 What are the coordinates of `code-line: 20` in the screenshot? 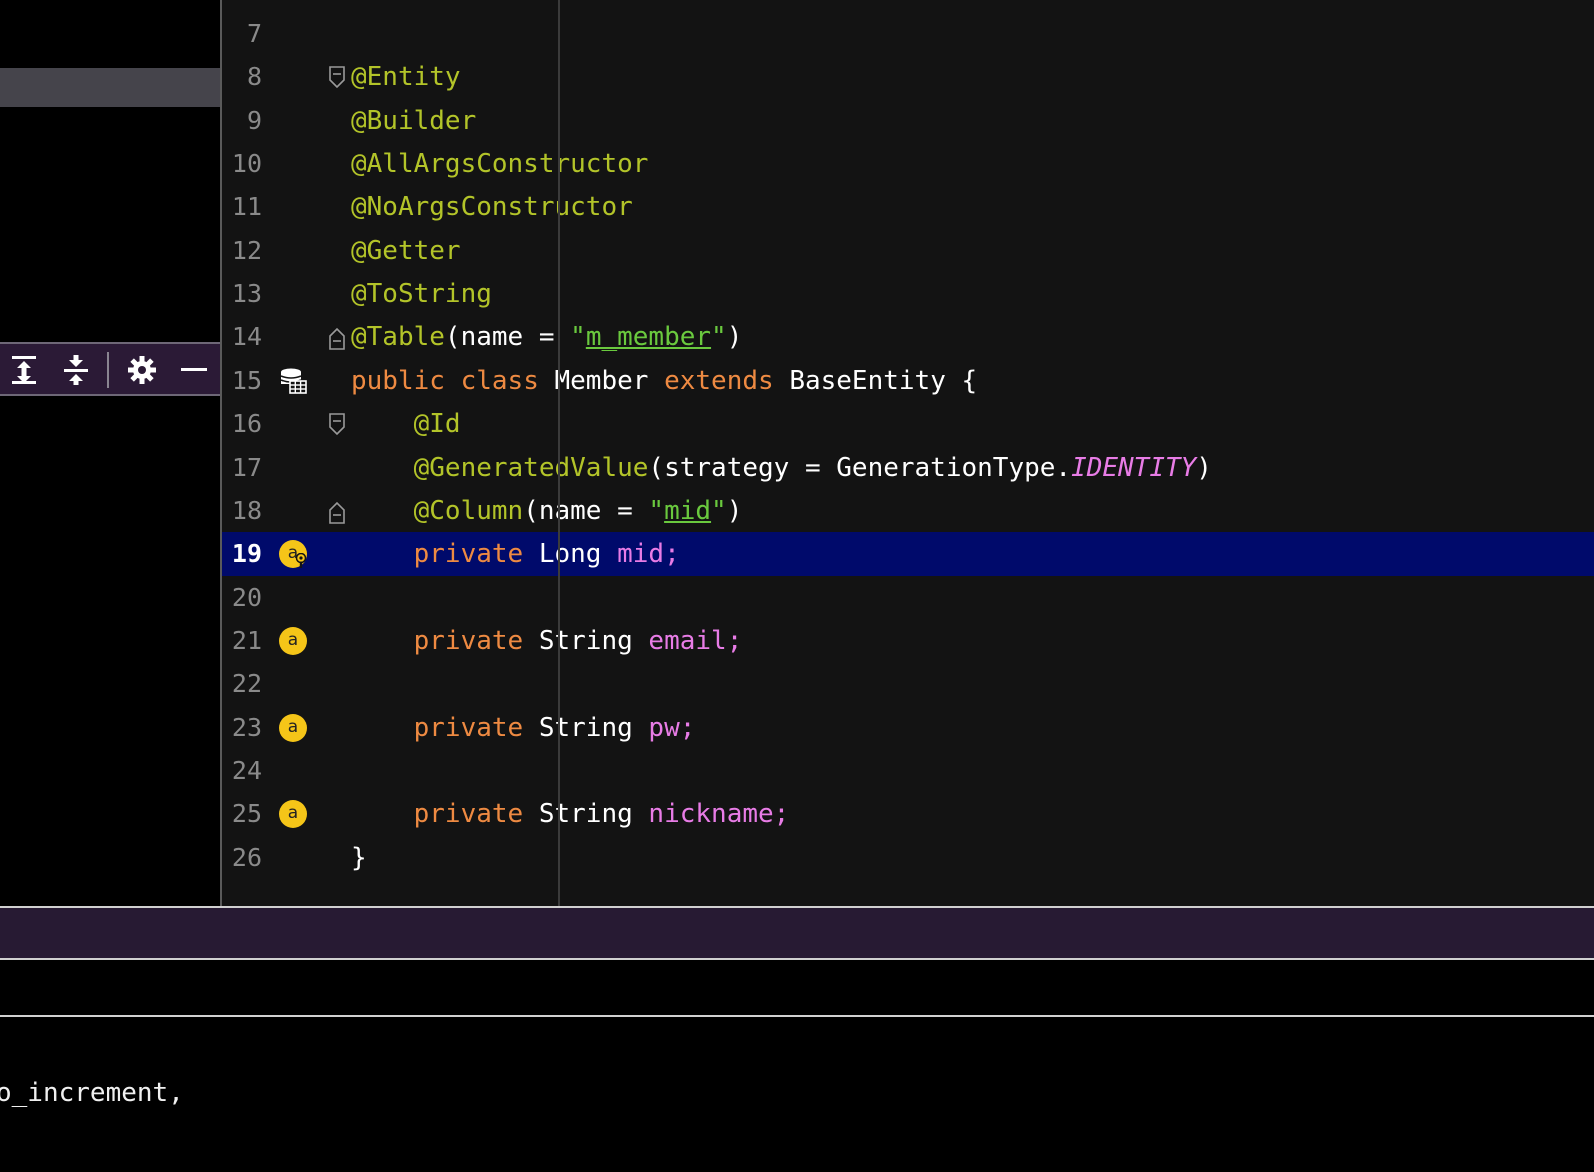 It's located at (908, 598).